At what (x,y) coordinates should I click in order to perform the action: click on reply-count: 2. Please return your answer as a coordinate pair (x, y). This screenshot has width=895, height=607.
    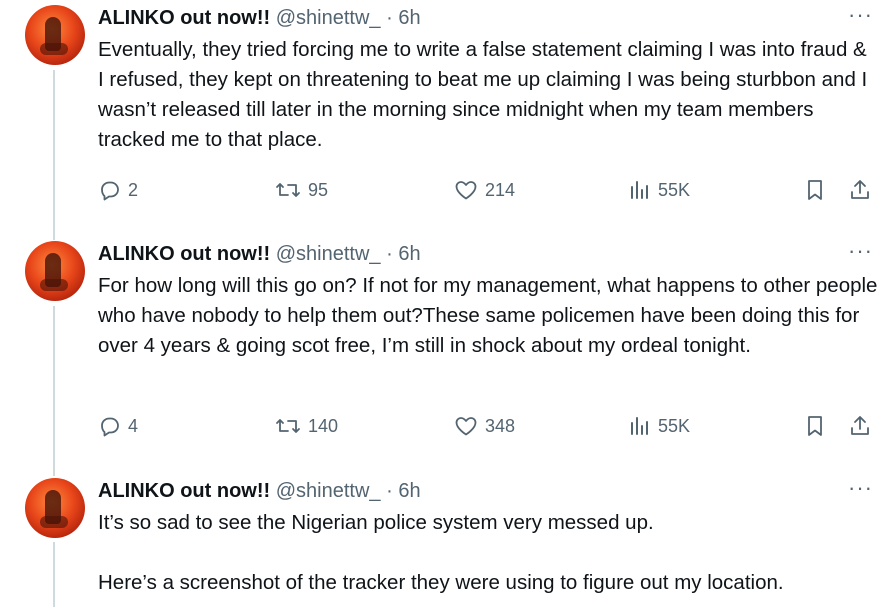
    Looking at the image, I should click on (133, 189).